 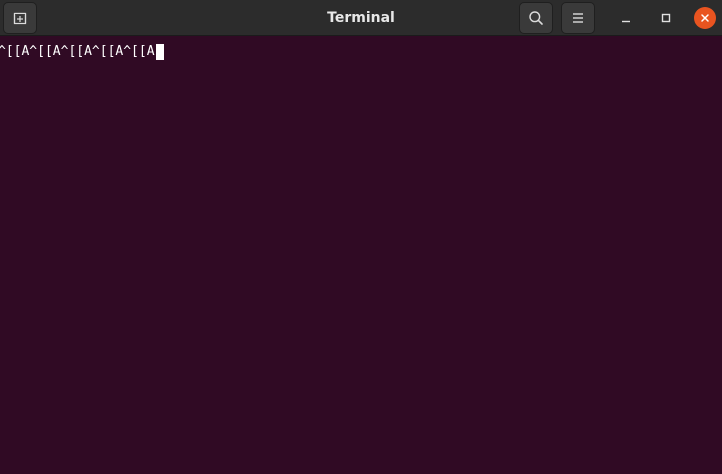 I want to click on close-button, so click(x=705, y=18).